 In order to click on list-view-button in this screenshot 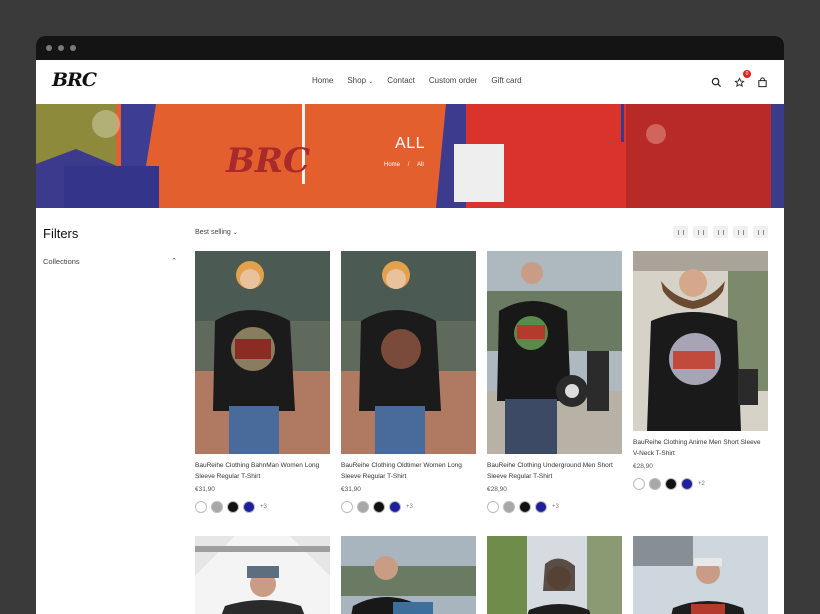, I will do `click(680, 232)`.